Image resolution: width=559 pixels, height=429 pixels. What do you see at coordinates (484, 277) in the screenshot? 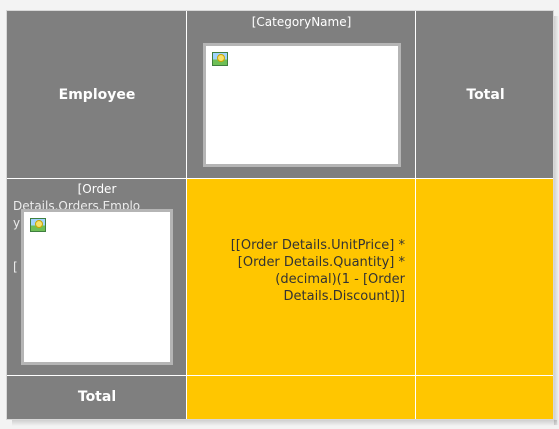
I see `data-total-cell` at bounding box center [484, 277].